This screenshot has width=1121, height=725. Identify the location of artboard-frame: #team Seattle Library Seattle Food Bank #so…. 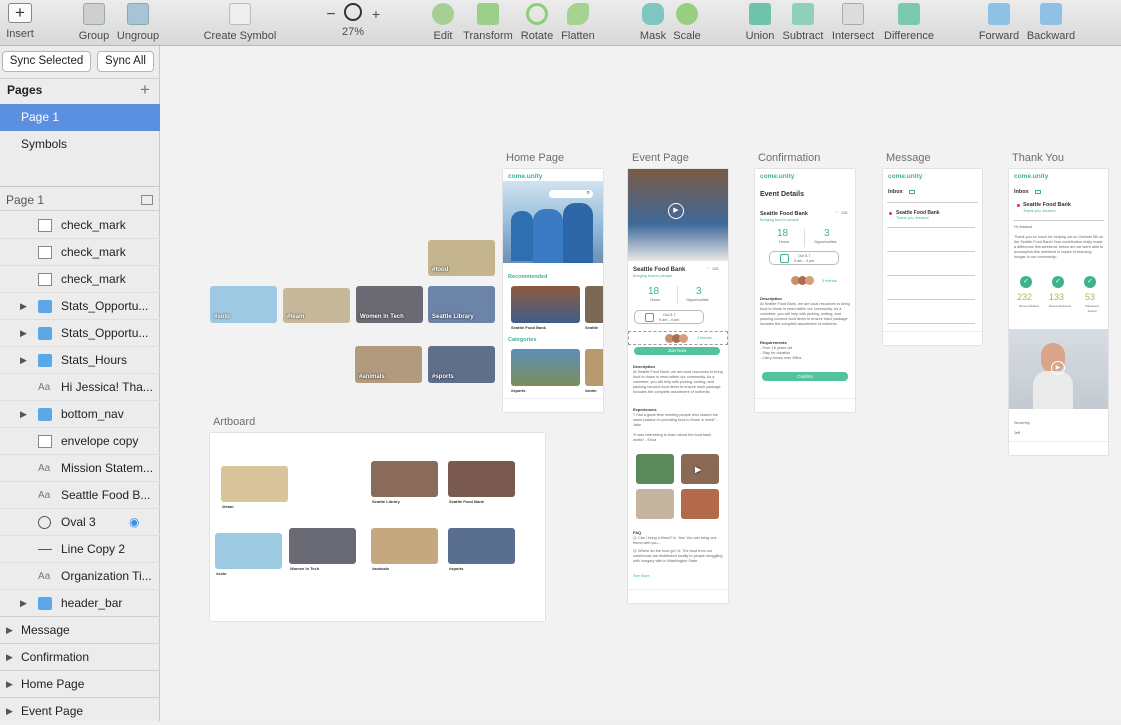
(377, 527).